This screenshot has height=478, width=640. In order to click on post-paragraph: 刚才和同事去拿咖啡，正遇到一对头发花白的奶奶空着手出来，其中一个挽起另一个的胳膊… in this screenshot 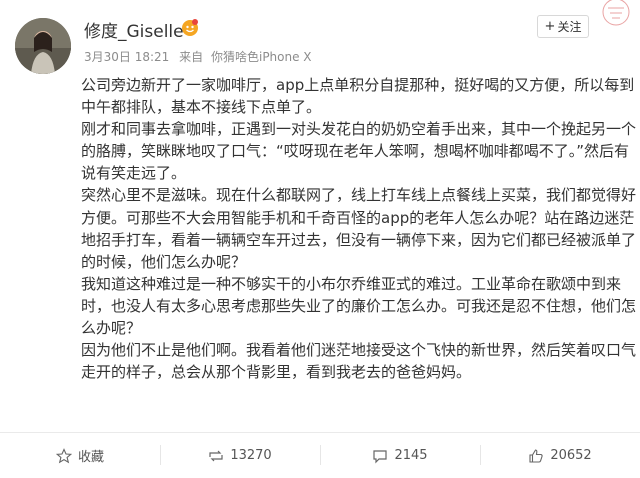, I will do `click(359, 151)`.